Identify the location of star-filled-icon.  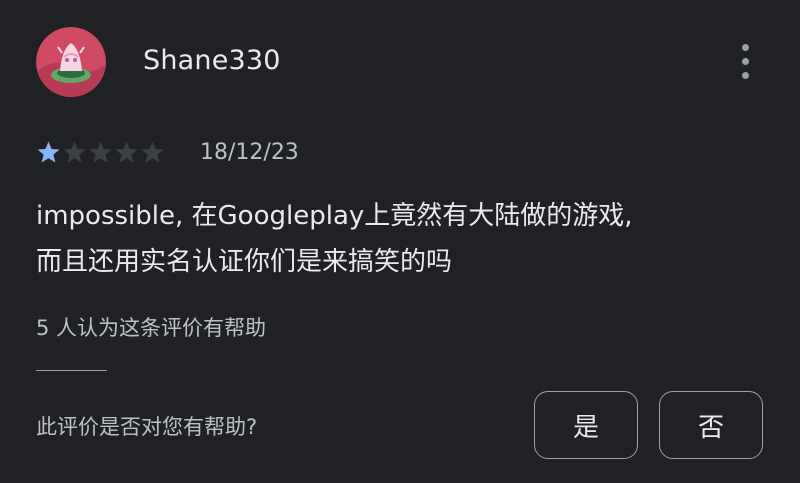
(48, 152).